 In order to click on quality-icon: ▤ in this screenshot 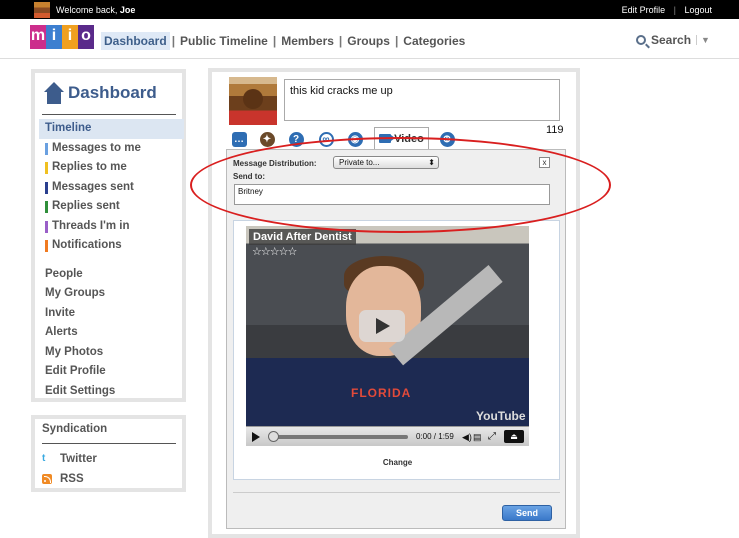, I will do `click(477, 437)`.